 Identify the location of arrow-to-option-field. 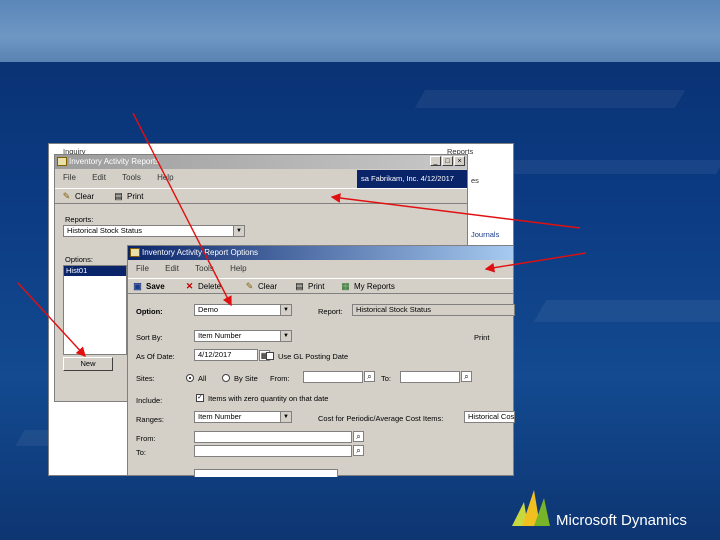
(182, 209).